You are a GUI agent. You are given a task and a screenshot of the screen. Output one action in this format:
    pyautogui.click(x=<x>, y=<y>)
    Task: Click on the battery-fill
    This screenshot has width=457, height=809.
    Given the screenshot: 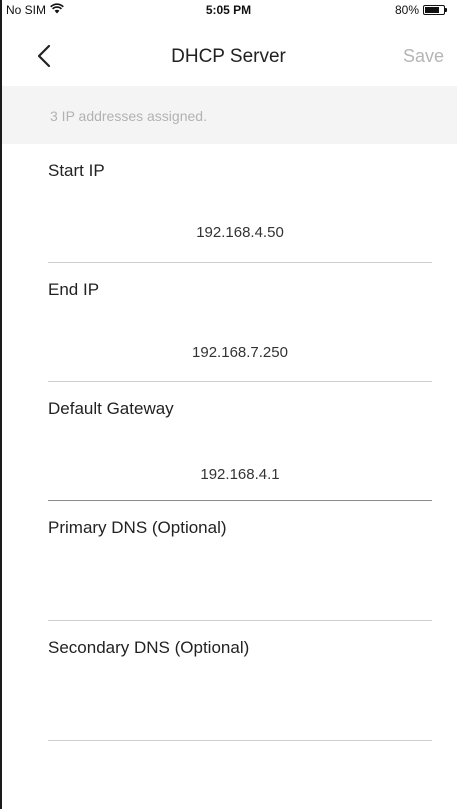 What is the action you would take?
    pyautogui.click(x=432, y=10)
    